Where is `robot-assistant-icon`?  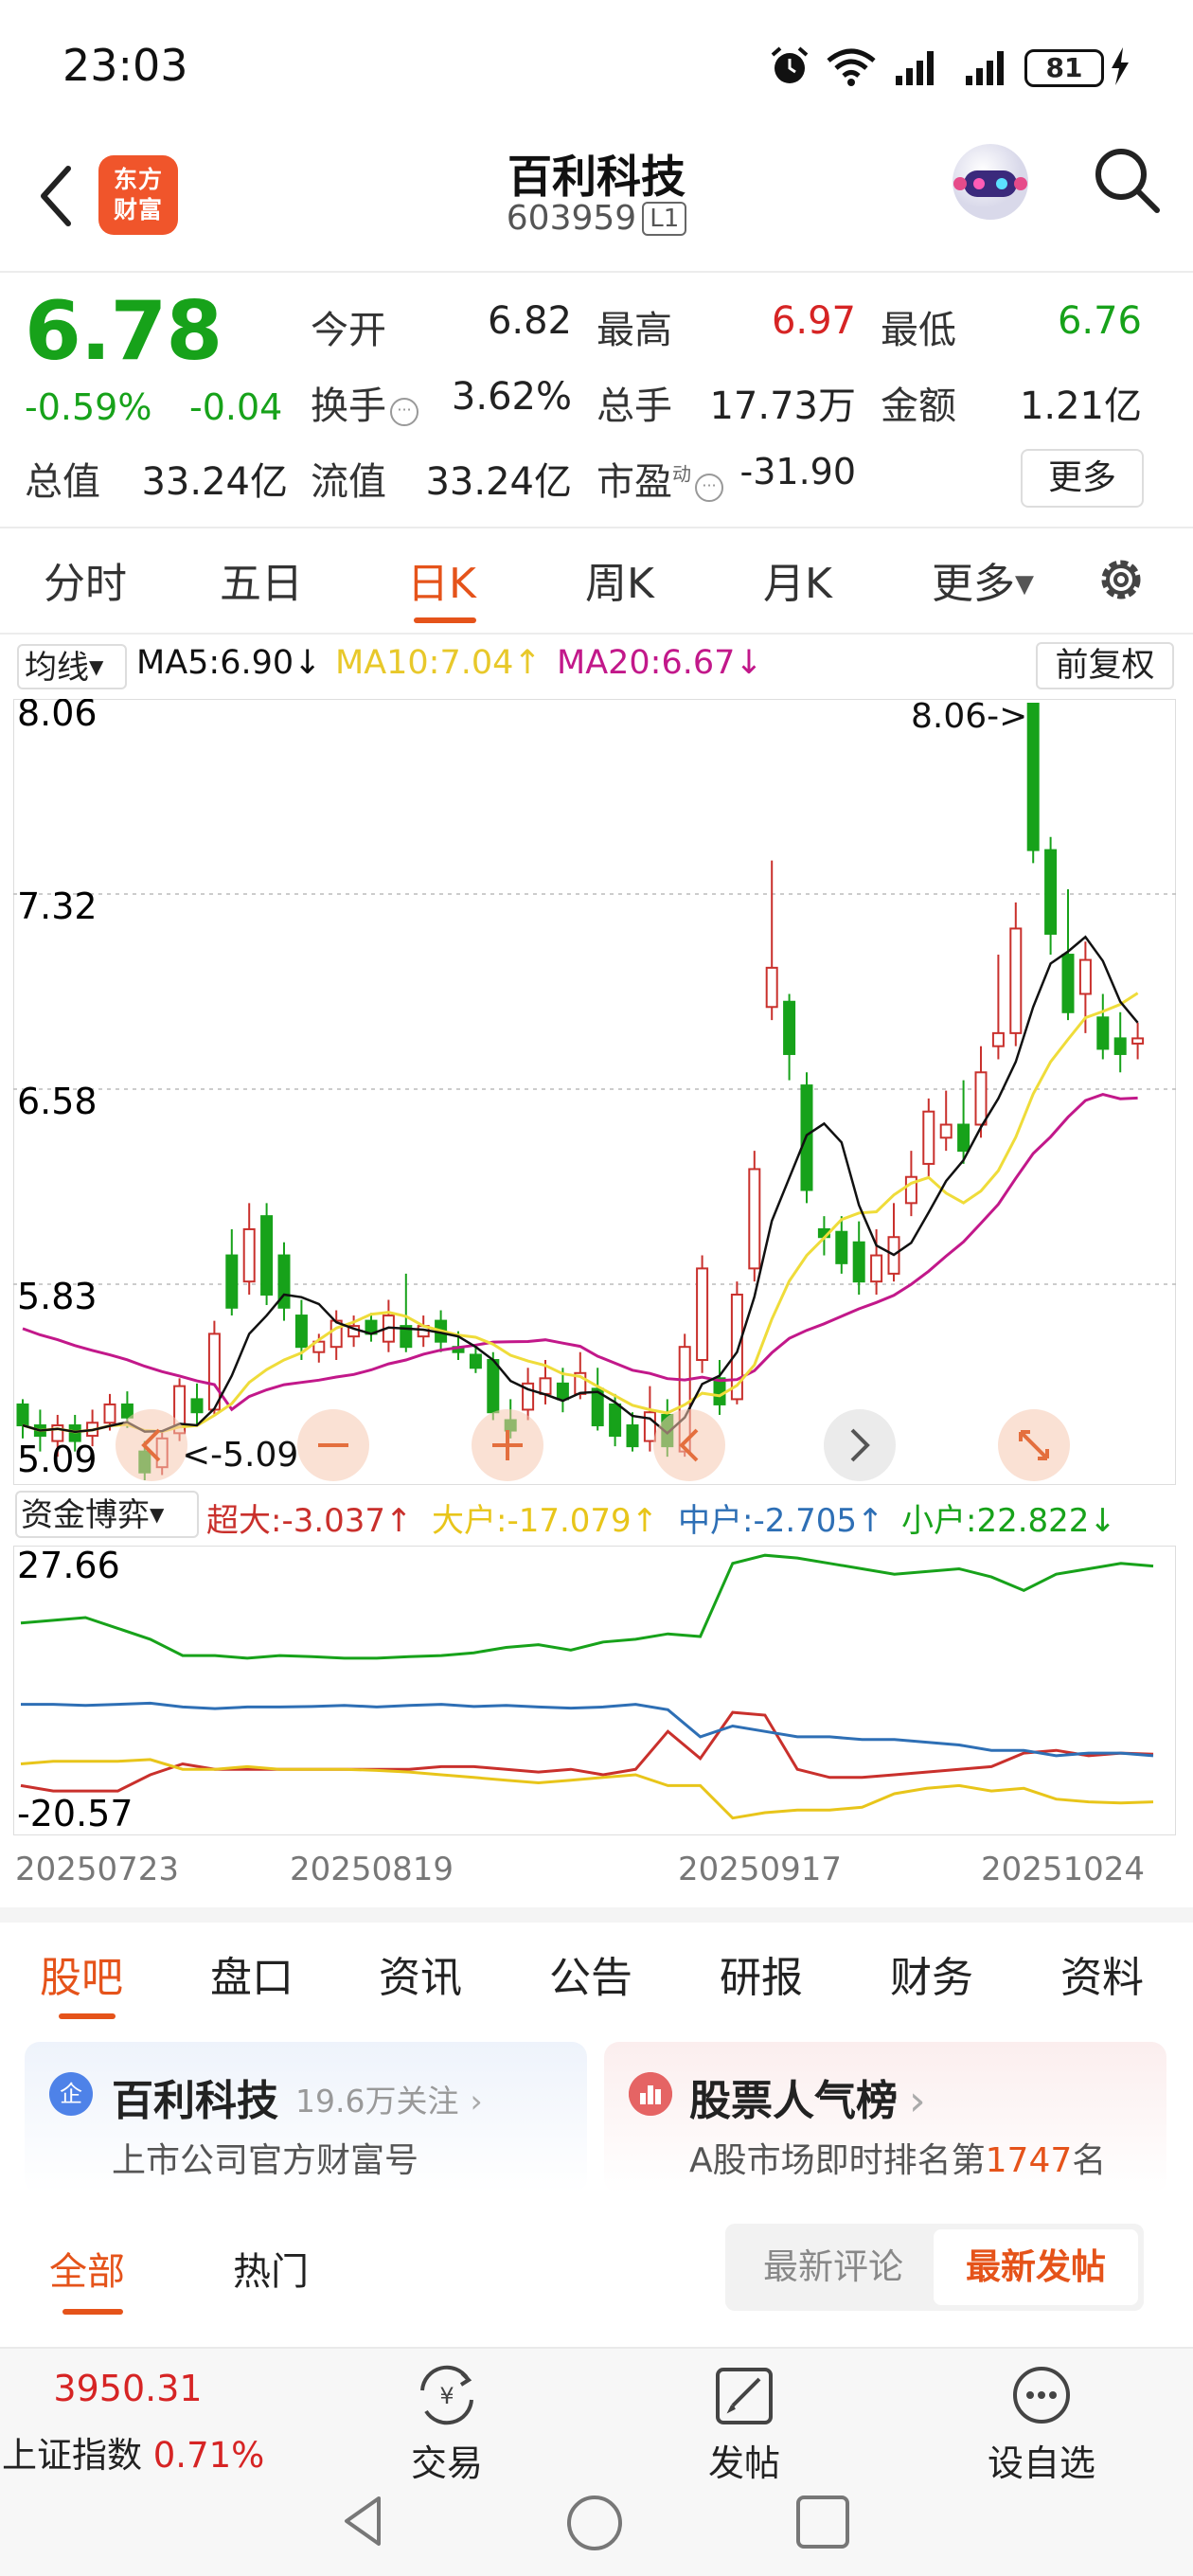 robot-assistant-icon is located at coordinates (990, 181).